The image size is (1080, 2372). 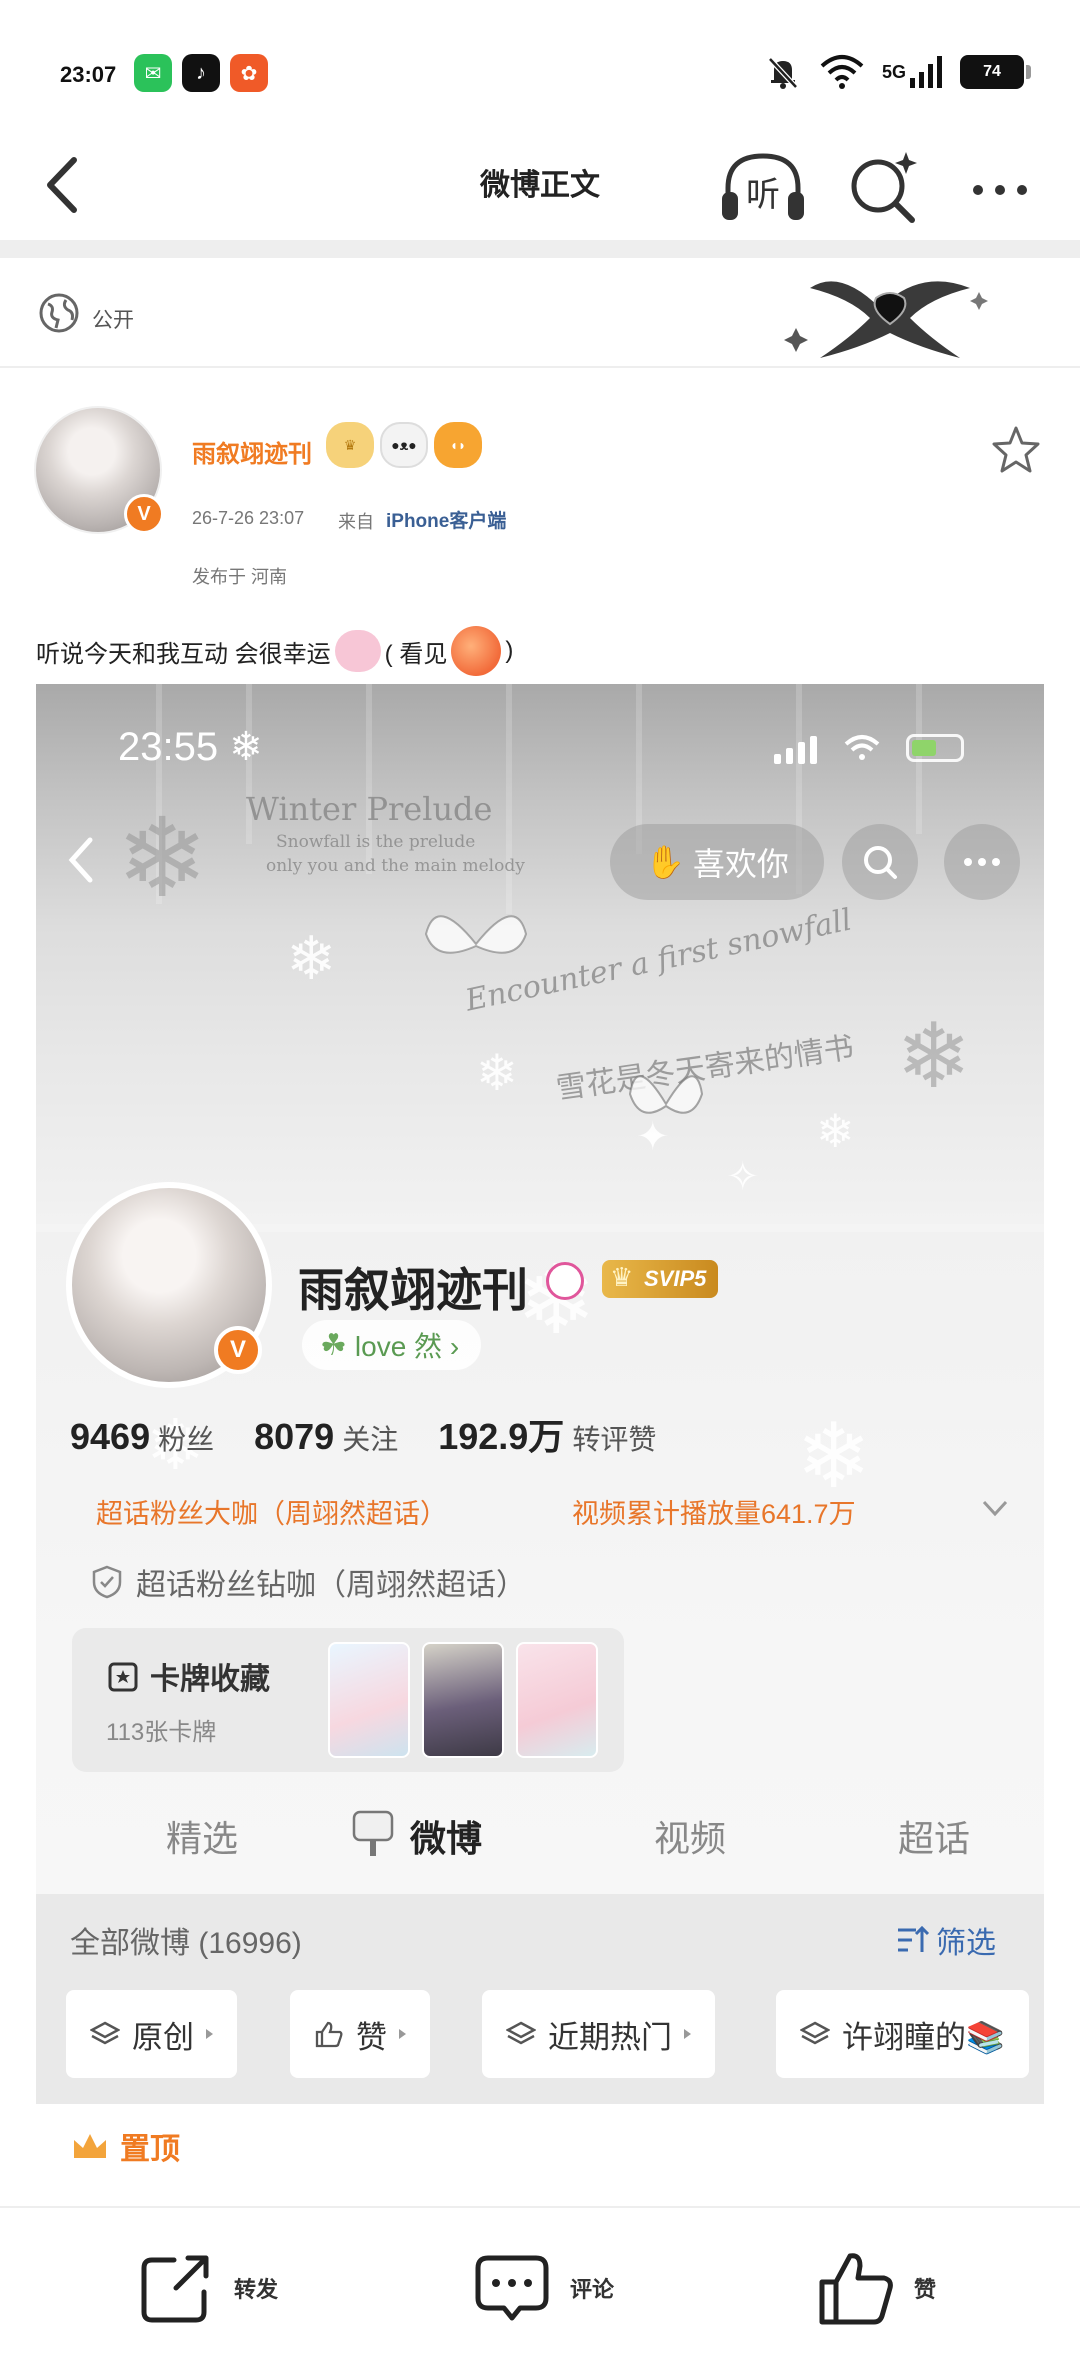 I want to click on inner-cards-count: 113张卡牌, so click(x=161, y=1732).